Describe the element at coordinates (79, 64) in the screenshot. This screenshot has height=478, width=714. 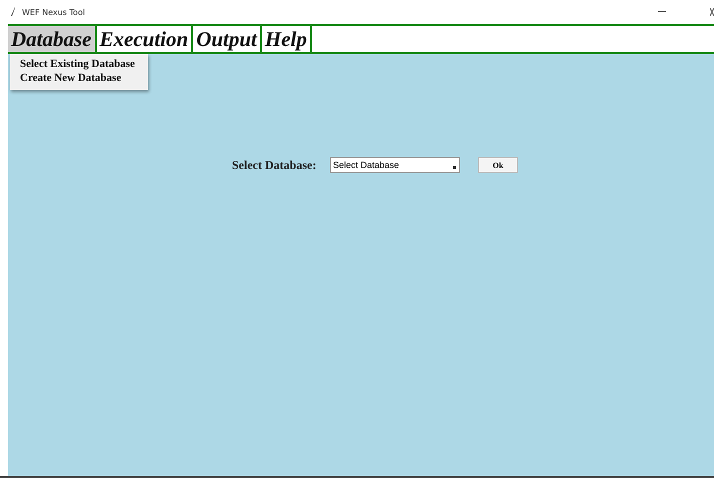
I see `menu-option: Select Existing Database` at that location.